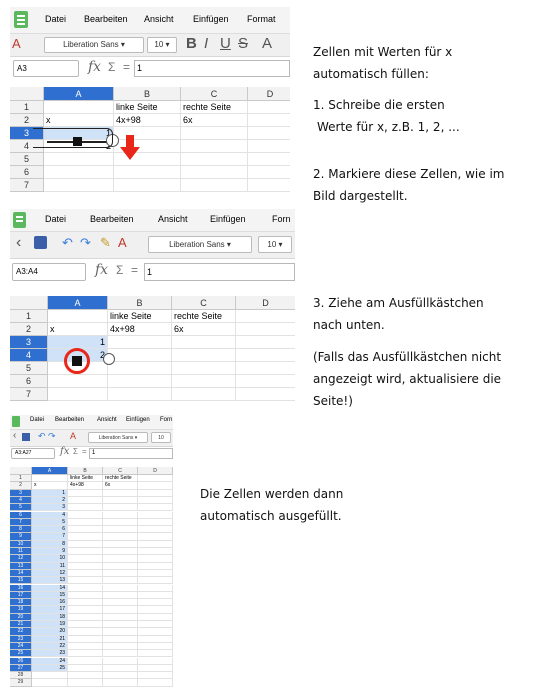 The image size is (533, 695). I want to click on row-header-2: 2, so click(29, 329).